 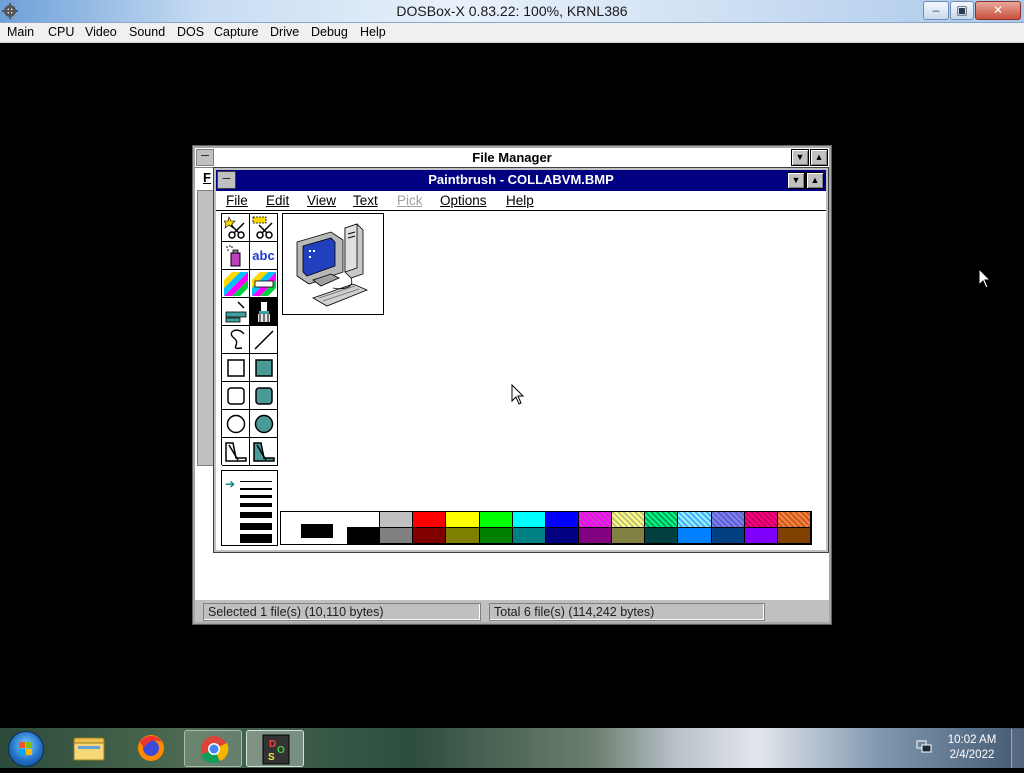 What do you see at coordinates (512, 11) in the screenshot?
I see `host-window-title: DOSBox-X 0.83.22: 100%, KRNL386` at bounding box center [512, 11].